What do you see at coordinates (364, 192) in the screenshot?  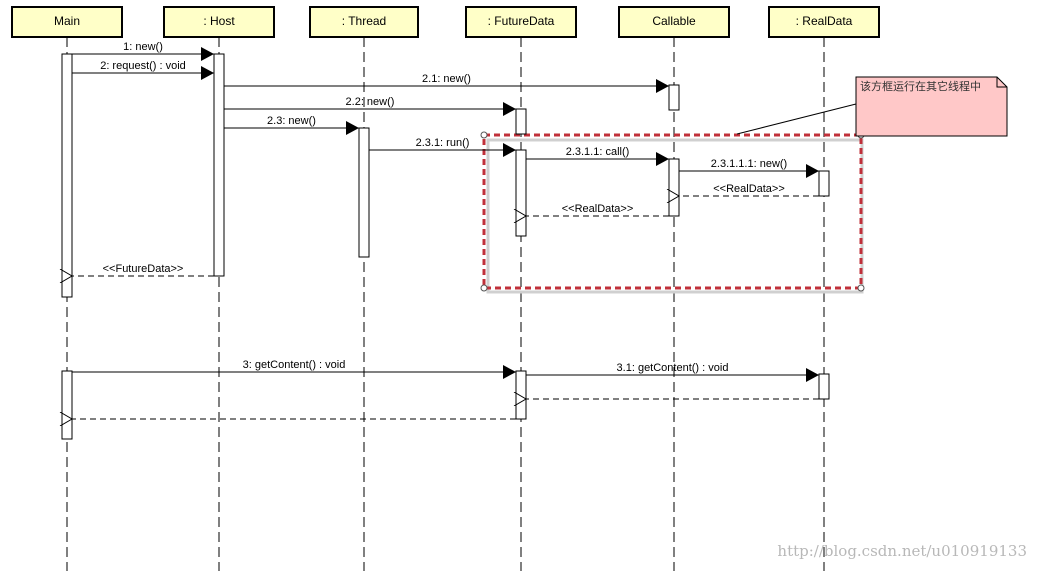 I see `activation-thread` at bounding box center [364, 192].